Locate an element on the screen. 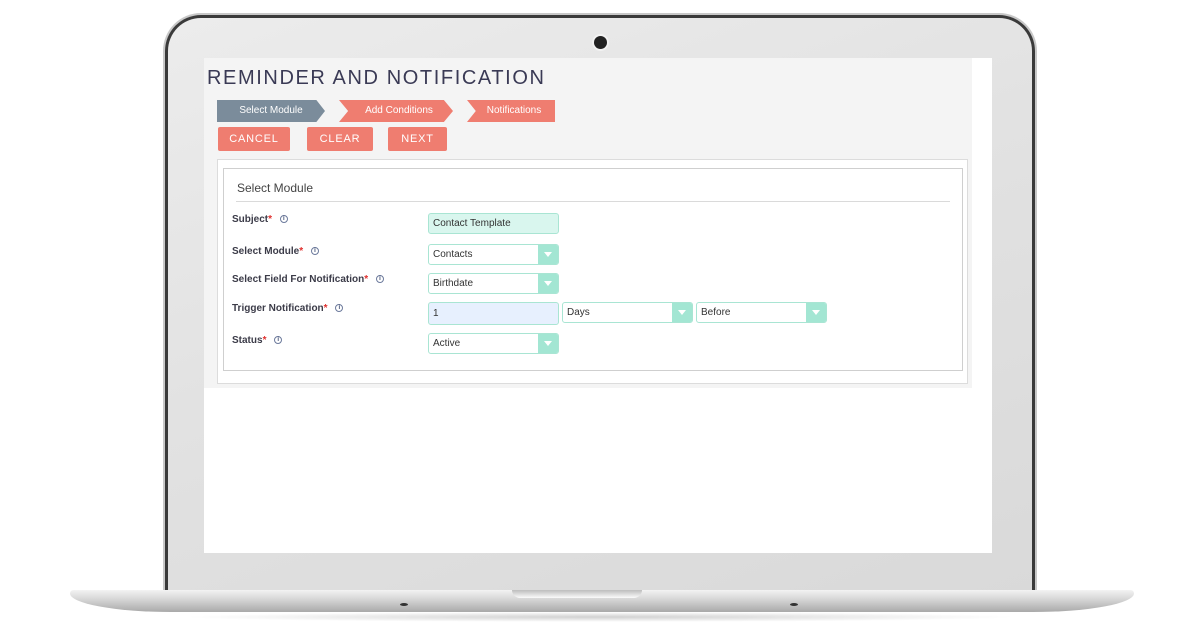 This screenshot has width=1200, height=630. cancel-button: CANCEL is located at coordinates (254, 139).